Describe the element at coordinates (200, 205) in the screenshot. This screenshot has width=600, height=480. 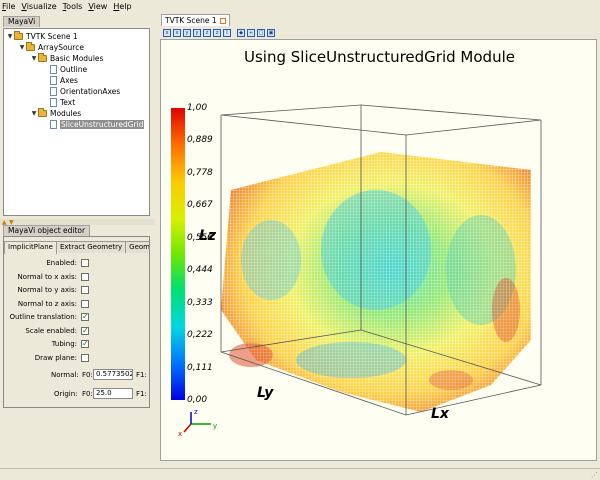
I see `colorbar-tick-label: 0,667` at that location.